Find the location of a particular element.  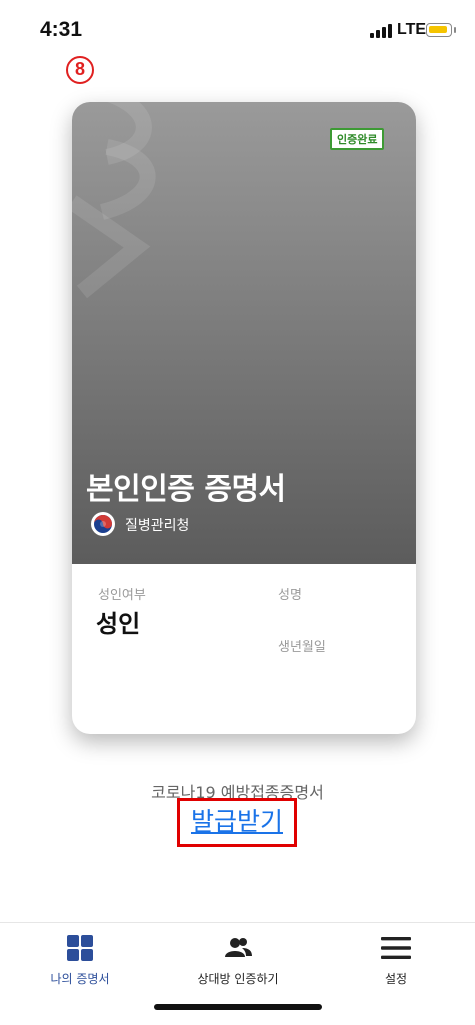

status-time: 4:31 is located at coordinates (61, 29).